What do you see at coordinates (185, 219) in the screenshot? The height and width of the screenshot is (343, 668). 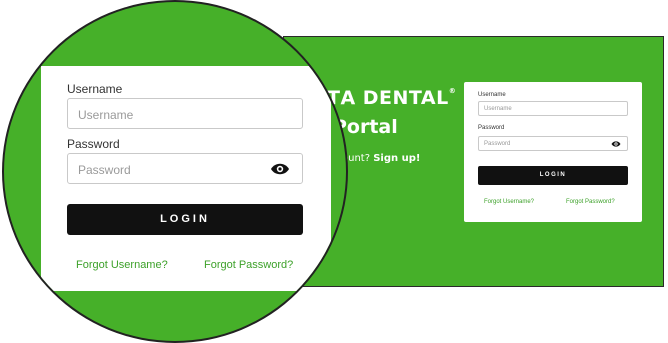 I see `login-button-zoomed: LOGIN` at bounding box center [185, 219].